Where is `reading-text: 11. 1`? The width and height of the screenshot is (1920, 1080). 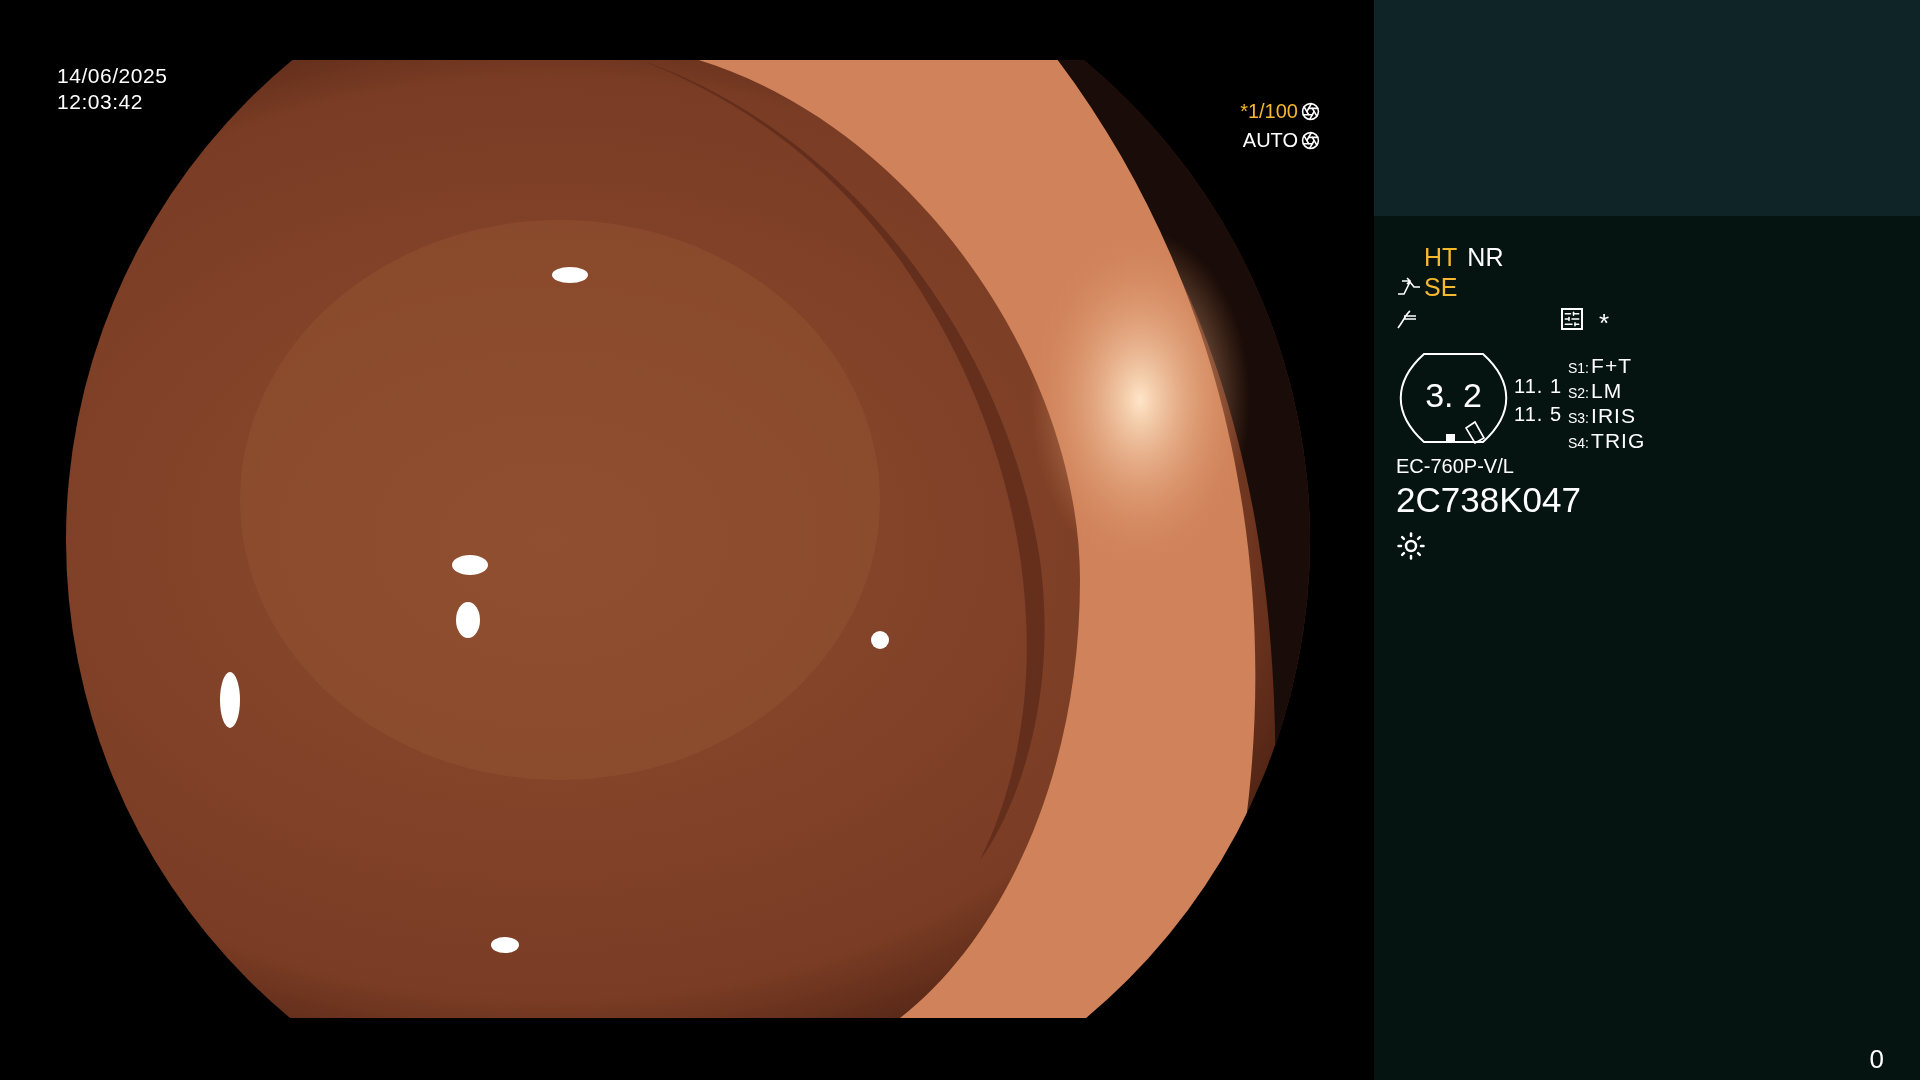
reading-text: 11. 1 is located at coordinates (1538, 386).